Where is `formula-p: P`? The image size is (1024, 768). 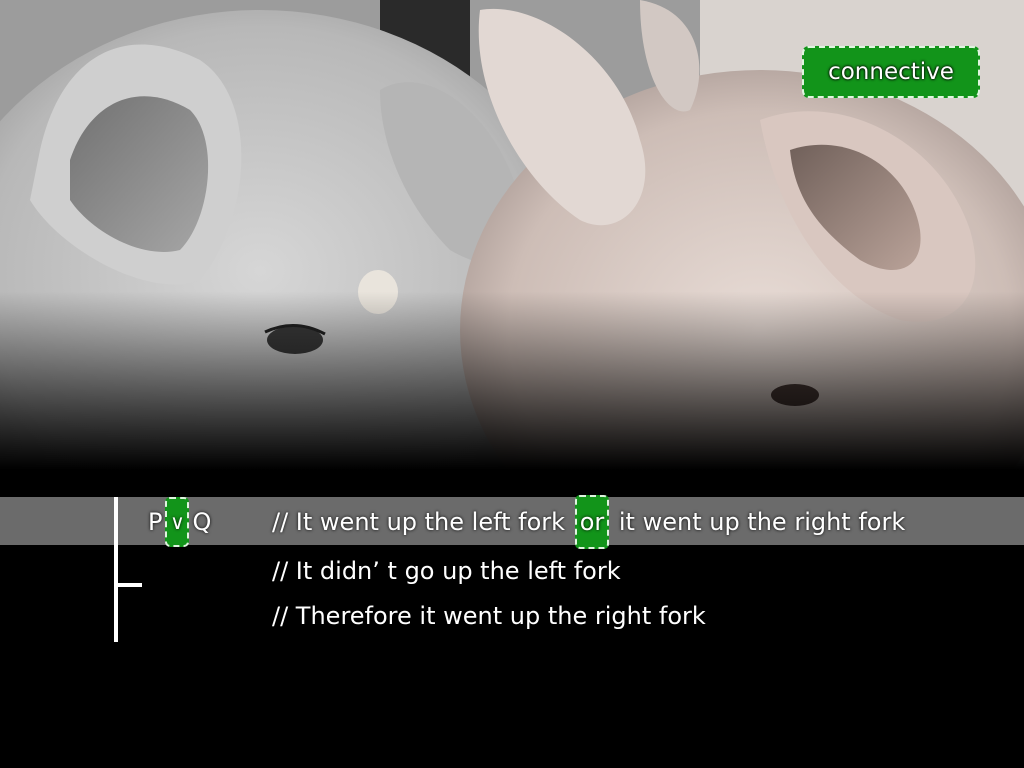 formula-p: P is located at coordinates (155, 522).